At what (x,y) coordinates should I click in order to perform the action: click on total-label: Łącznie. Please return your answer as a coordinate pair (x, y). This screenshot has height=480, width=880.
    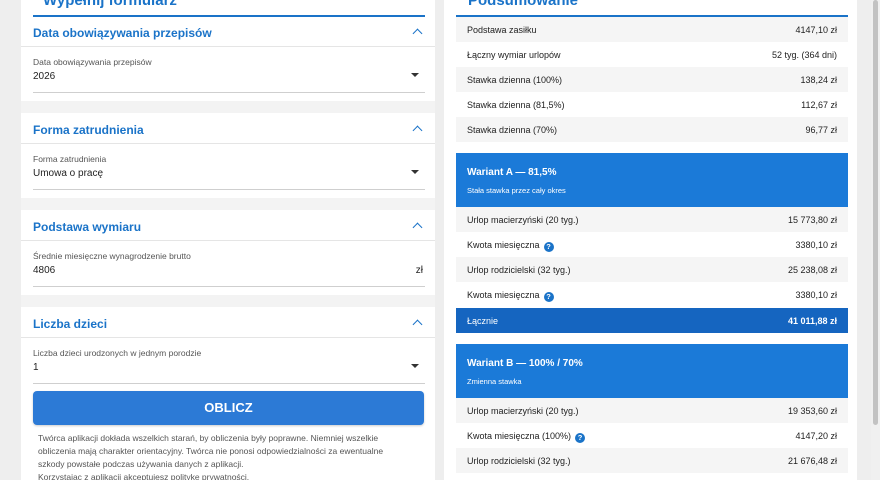
    Looking at the image, I should click on (483, 321).